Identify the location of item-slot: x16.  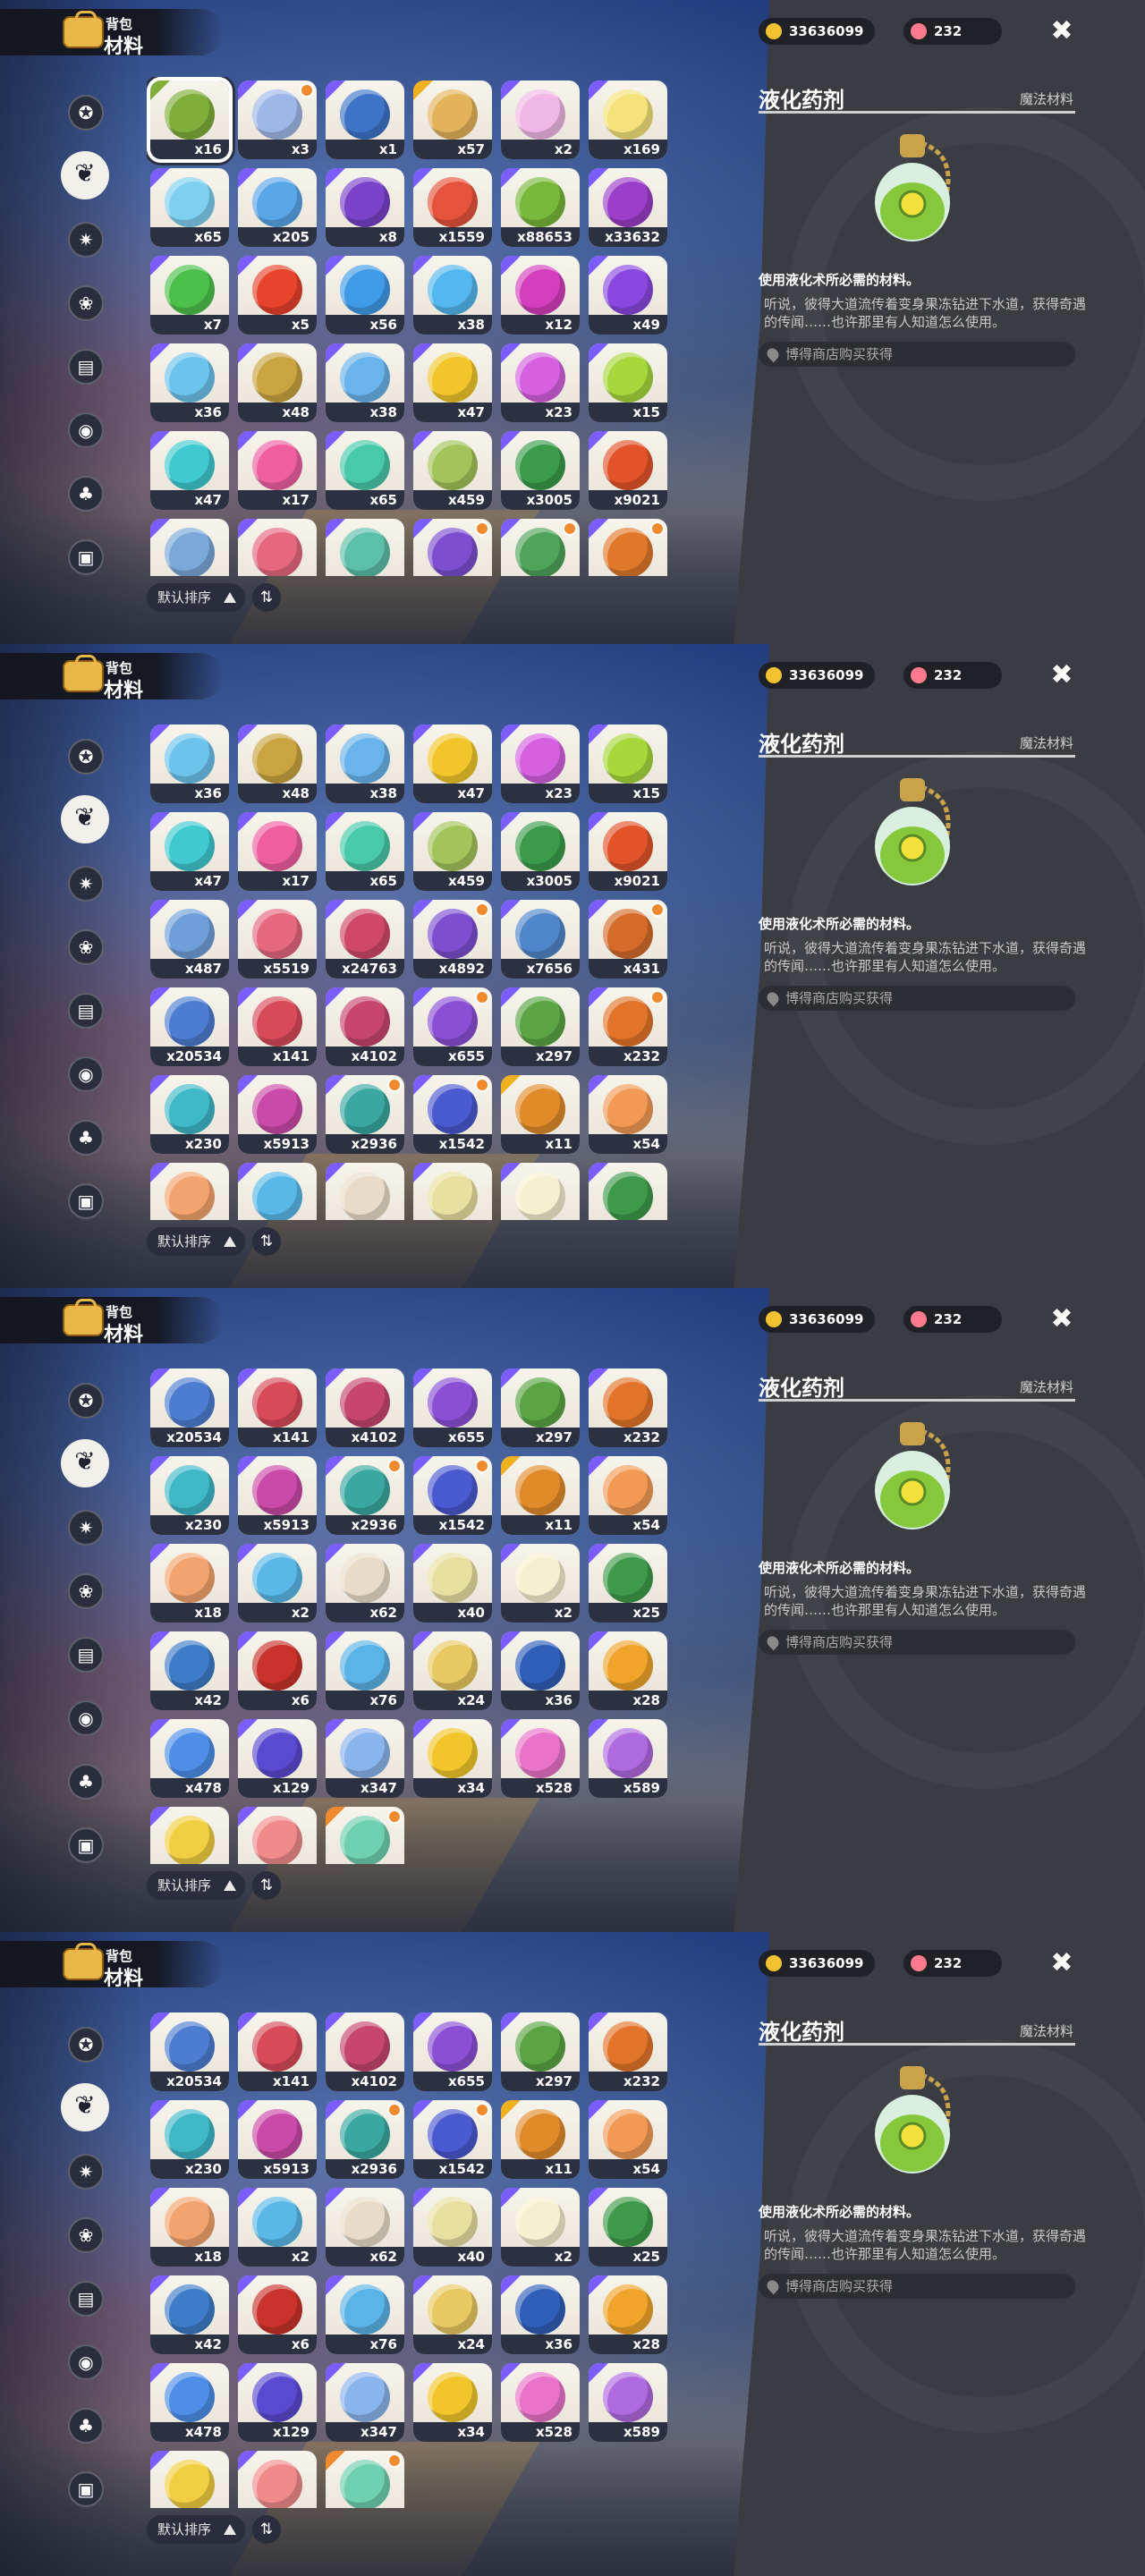
(190, 120).